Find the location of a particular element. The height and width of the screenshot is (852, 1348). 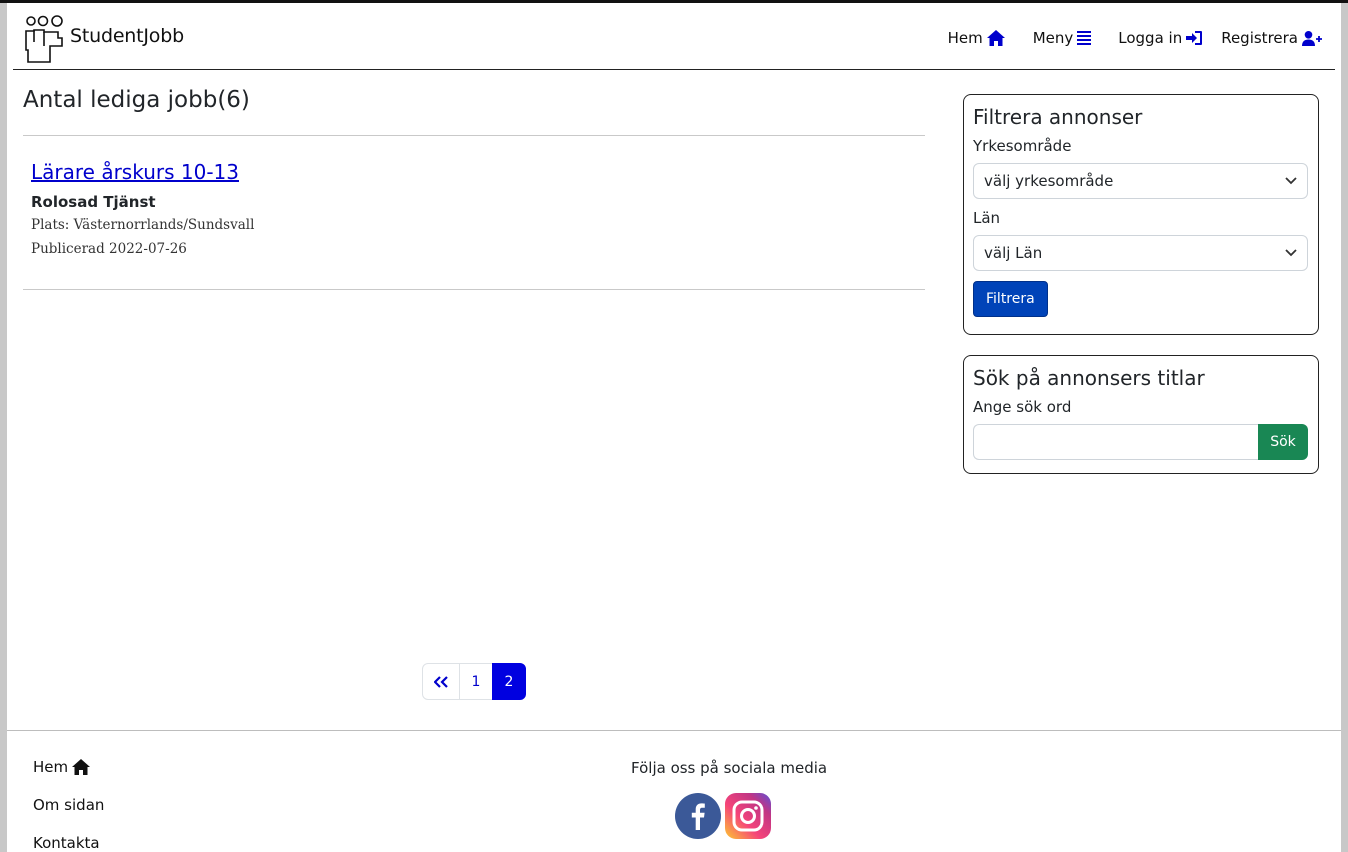

pagination-page-1: 1 is located at coordinates (476, 681).